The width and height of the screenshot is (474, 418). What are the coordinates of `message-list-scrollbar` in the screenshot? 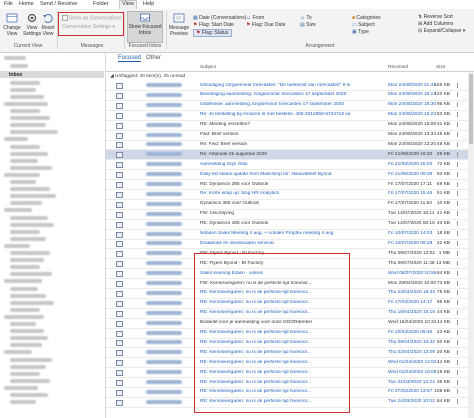 It's located at (471, 245).